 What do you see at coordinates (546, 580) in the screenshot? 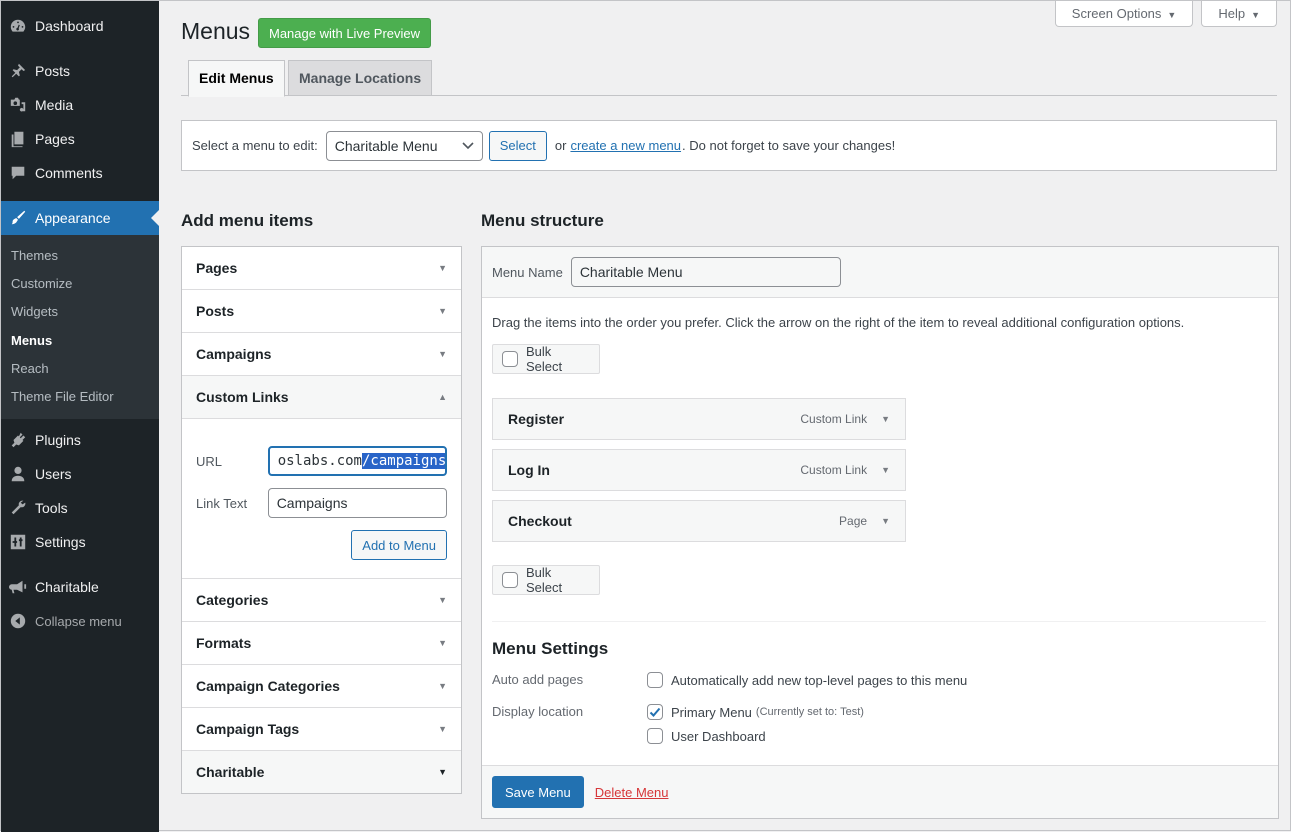
I see `bulk-select-bottom: Bulk Select` at bounding box center [546, 580].